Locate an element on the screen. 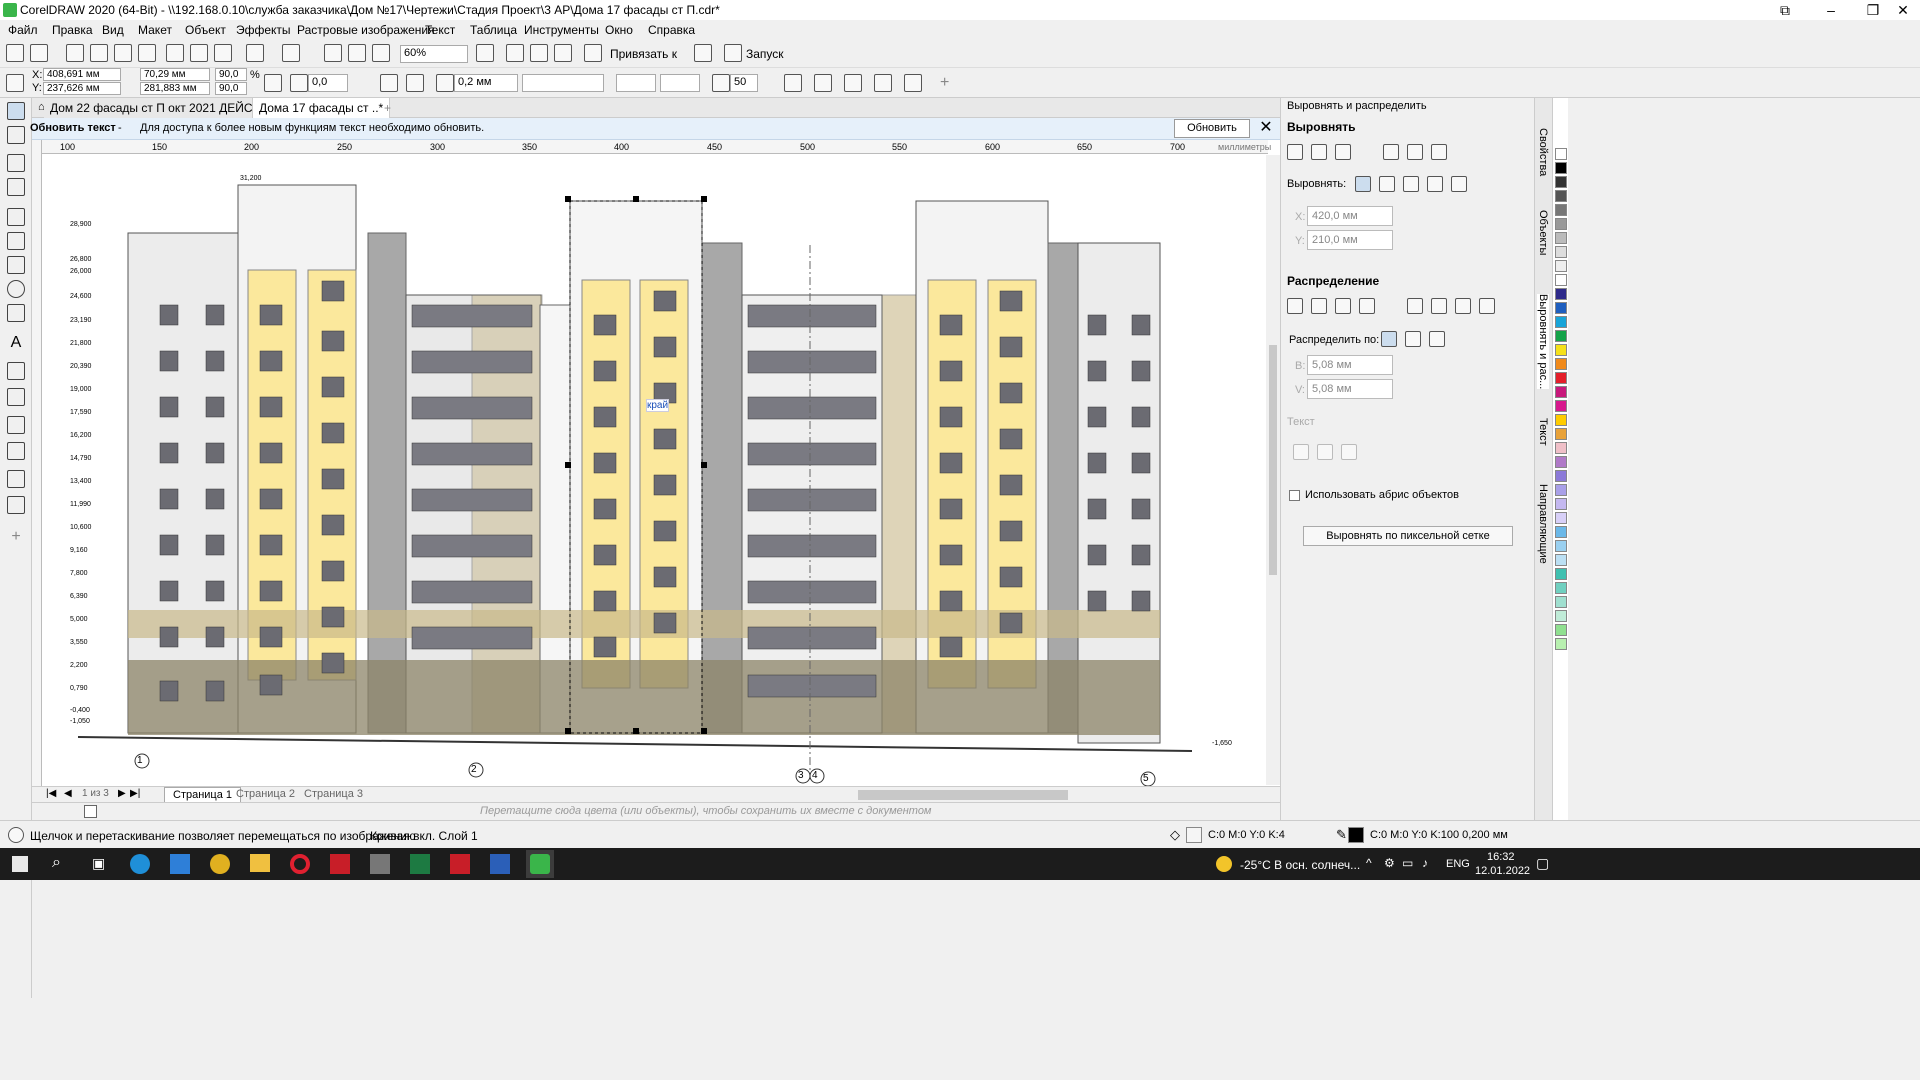  volume-icon: ♪ is located at coordinates (1425, 863).